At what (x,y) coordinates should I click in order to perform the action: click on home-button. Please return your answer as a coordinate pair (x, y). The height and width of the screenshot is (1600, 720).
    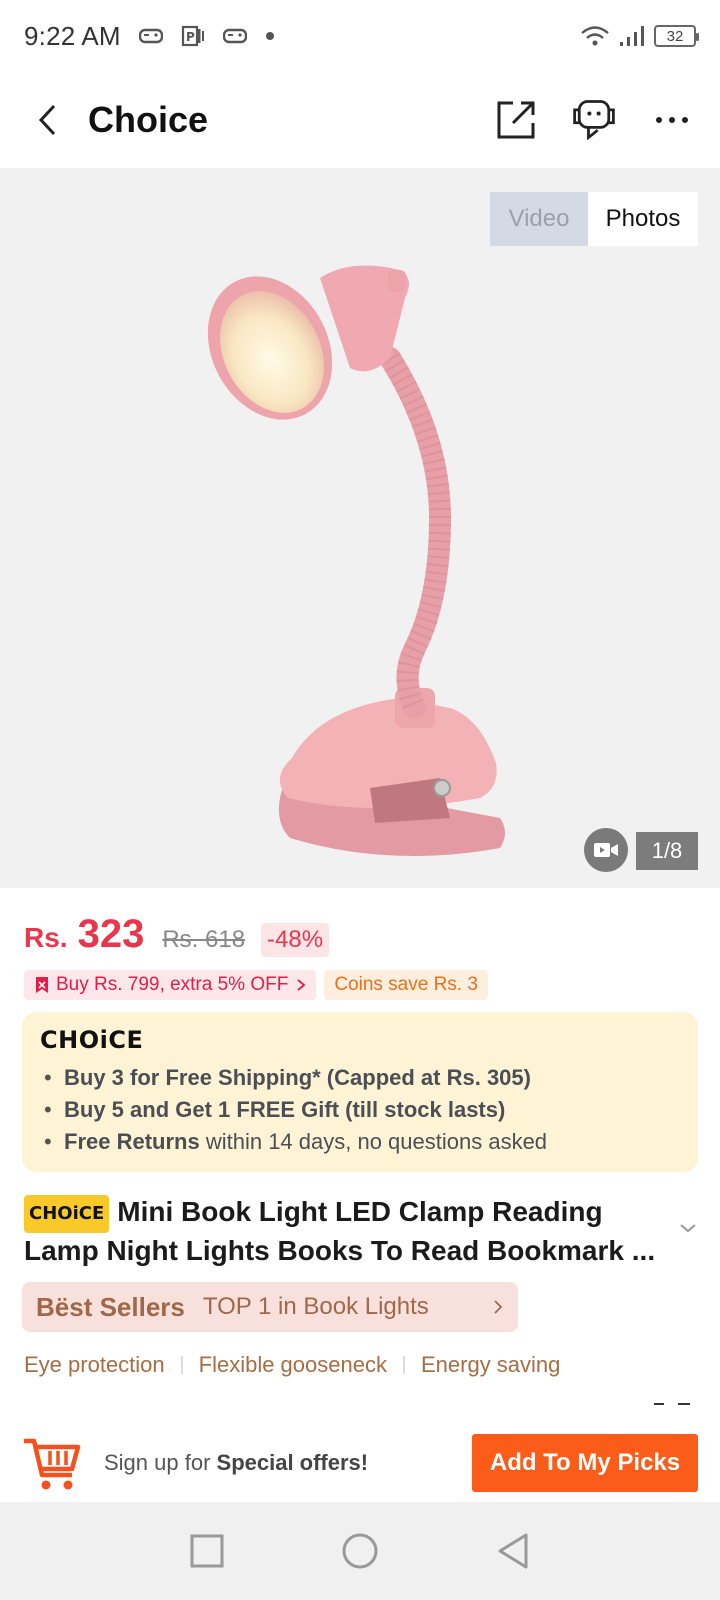
    Looking at the image, I should click on (360, 1551).